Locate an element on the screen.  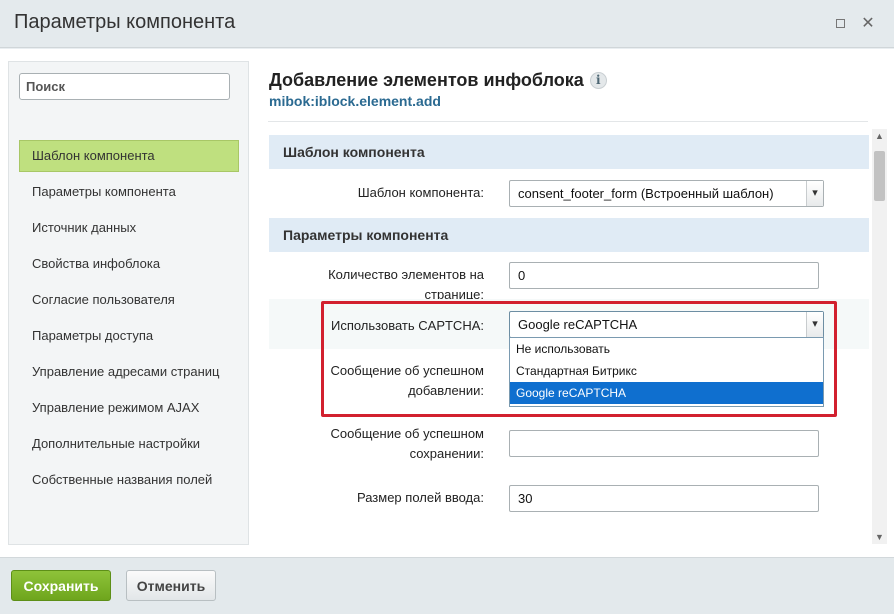
highlight-box is located at coordinates (579, 359).